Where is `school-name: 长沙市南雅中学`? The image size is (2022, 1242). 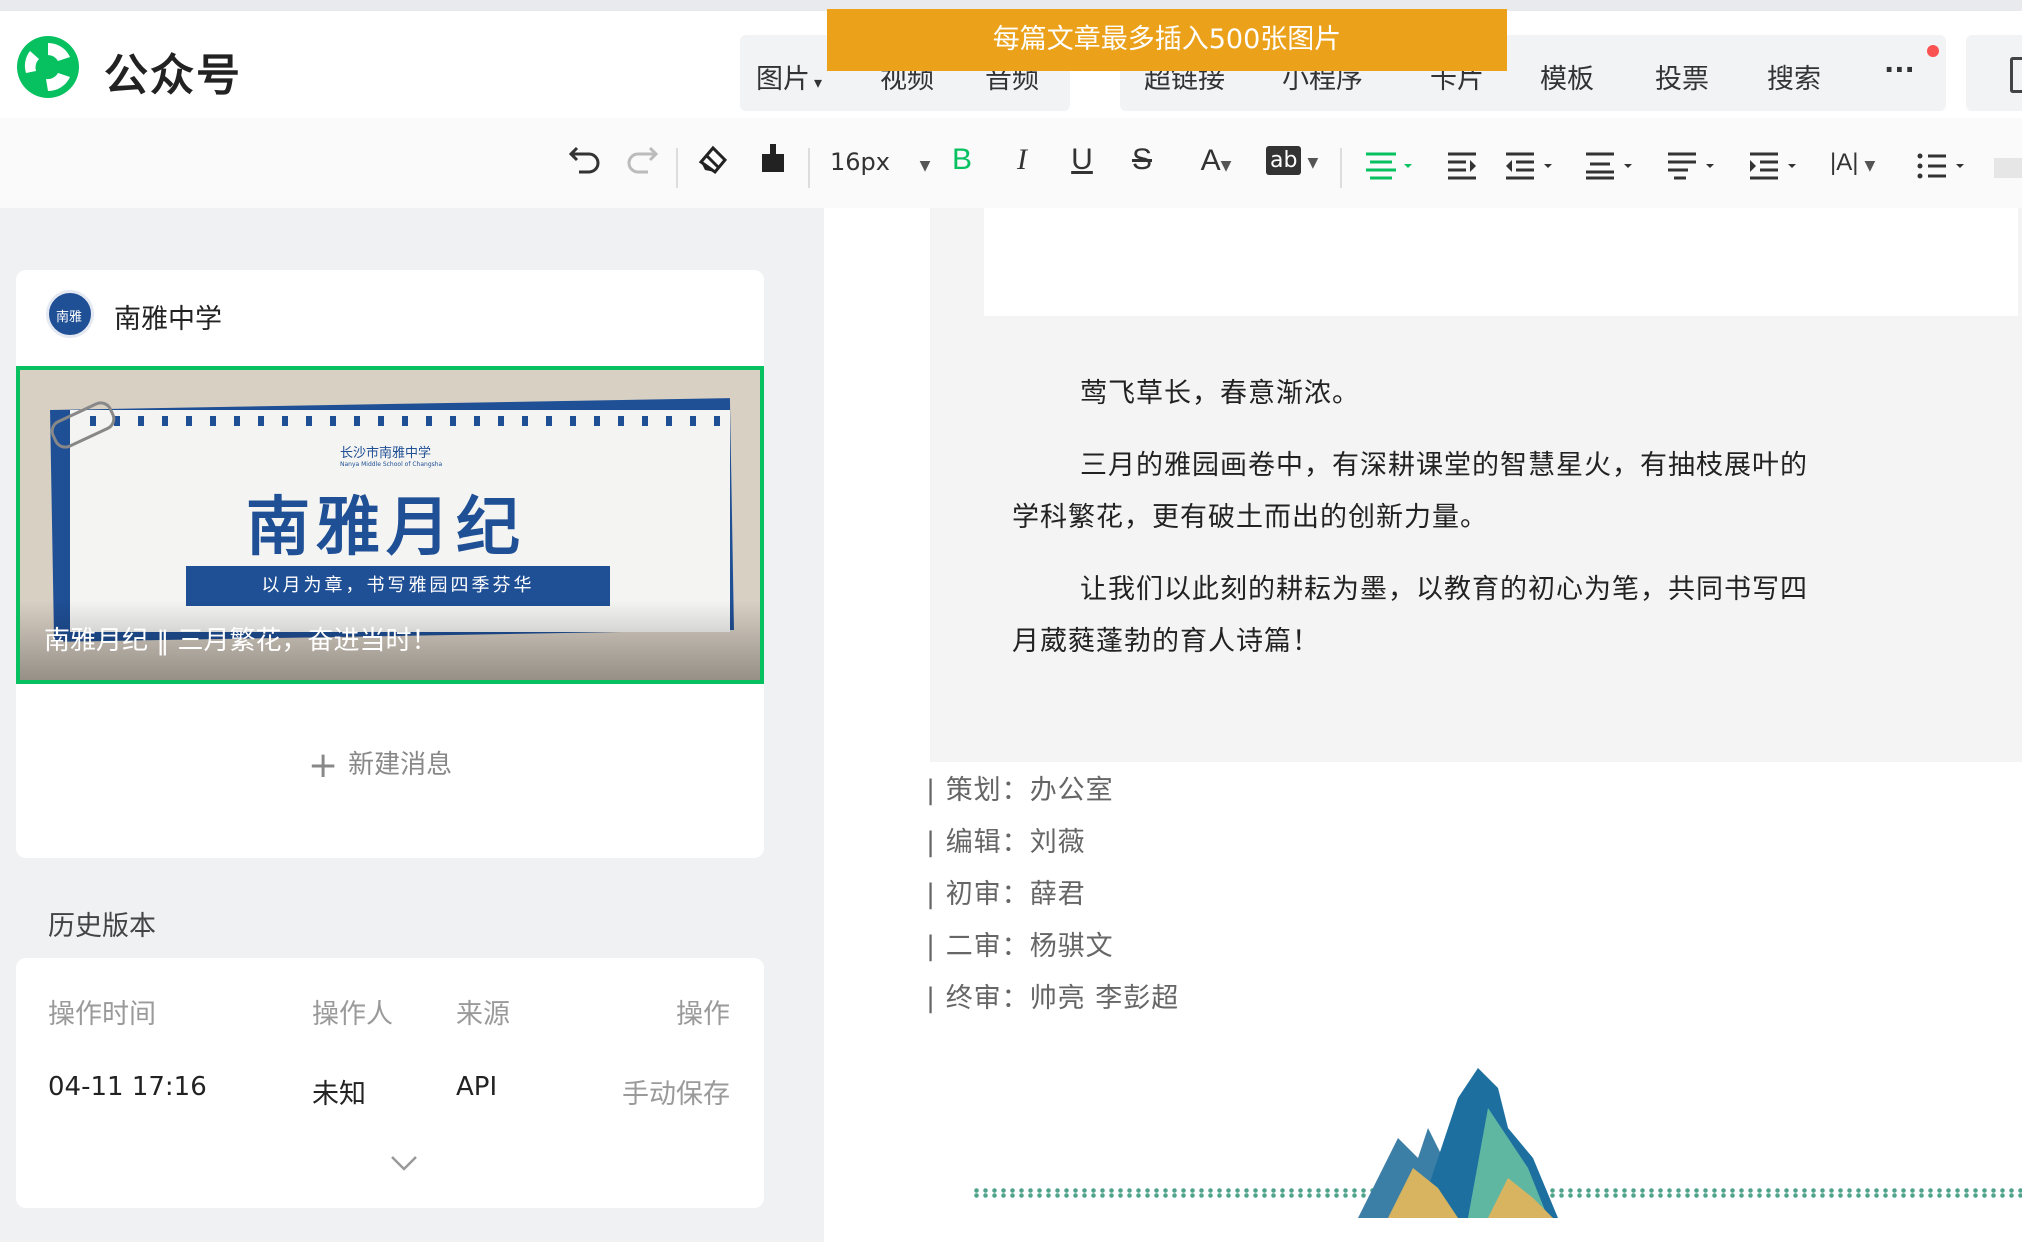
school-name: 长沙市南雅中学 is located at coordinates (386, 453).